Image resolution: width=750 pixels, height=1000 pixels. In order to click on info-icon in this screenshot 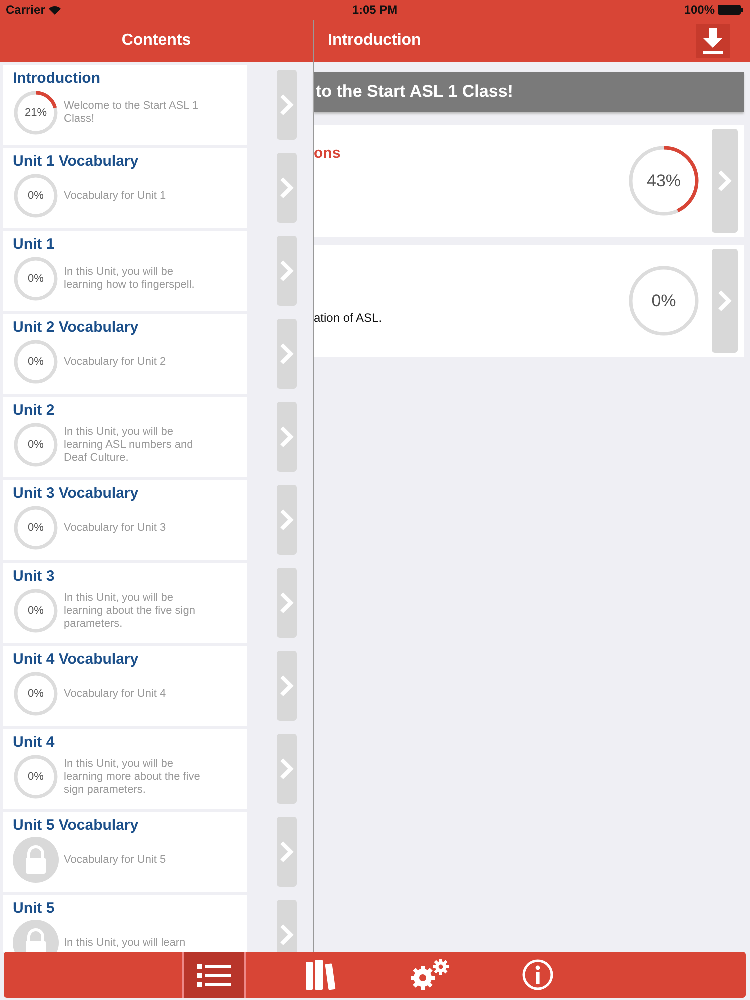, I will do `click(538, 975)`.